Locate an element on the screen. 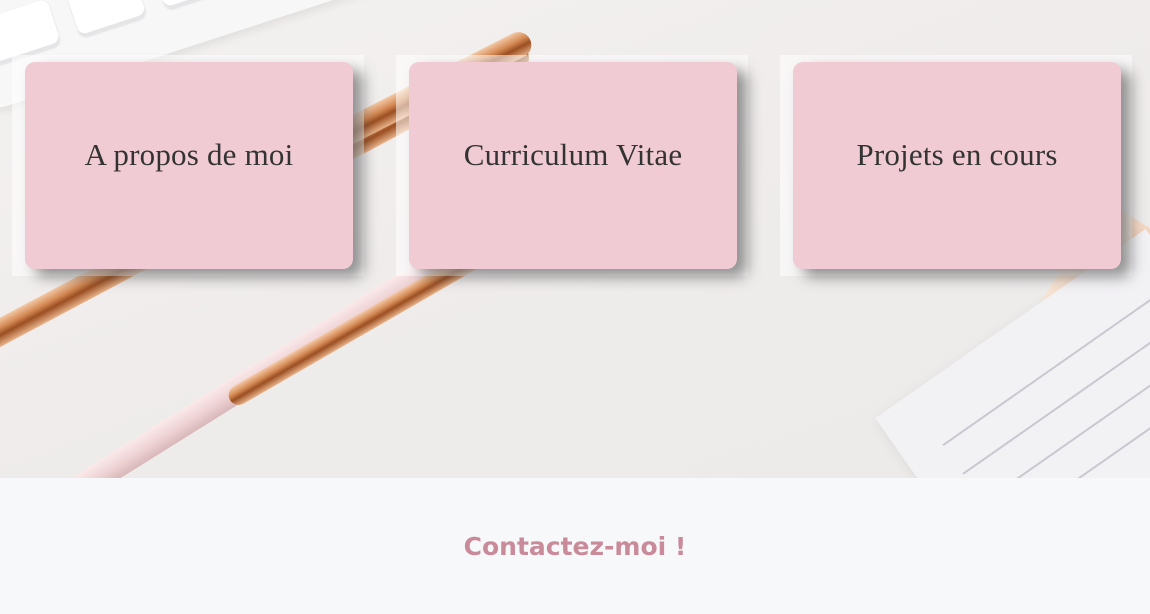  contact-link: Contactez-moi ! is located at coordinates (575, 546).